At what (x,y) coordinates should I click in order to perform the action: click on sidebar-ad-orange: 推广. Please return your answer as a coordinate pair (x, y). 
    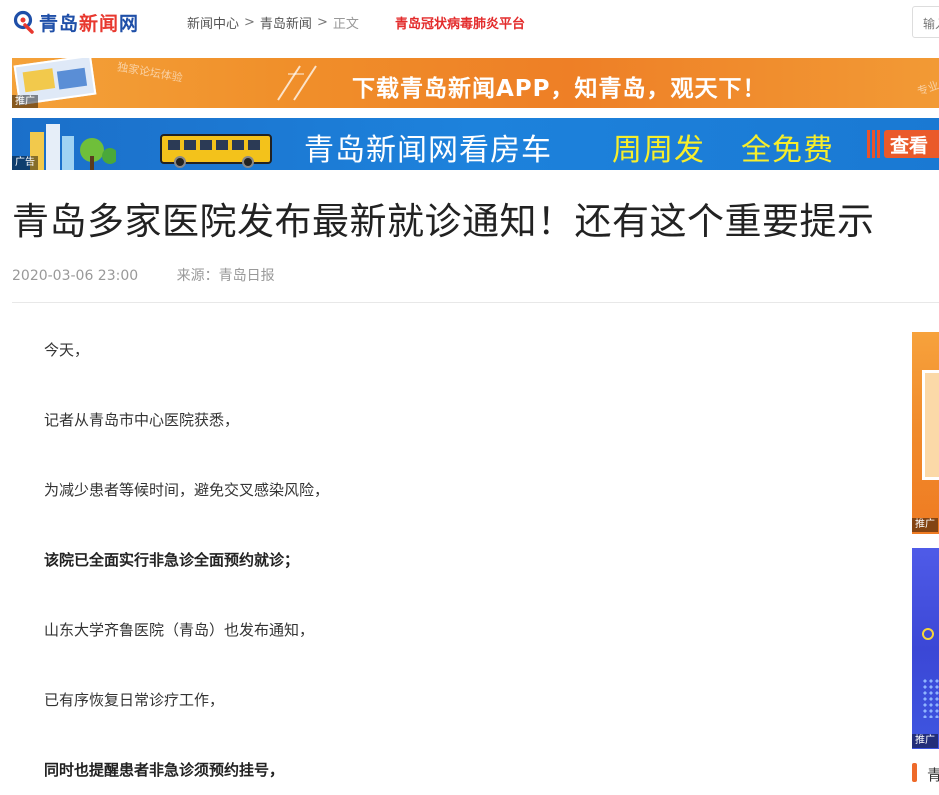
    Looking at the image, I should click on (925, 433).